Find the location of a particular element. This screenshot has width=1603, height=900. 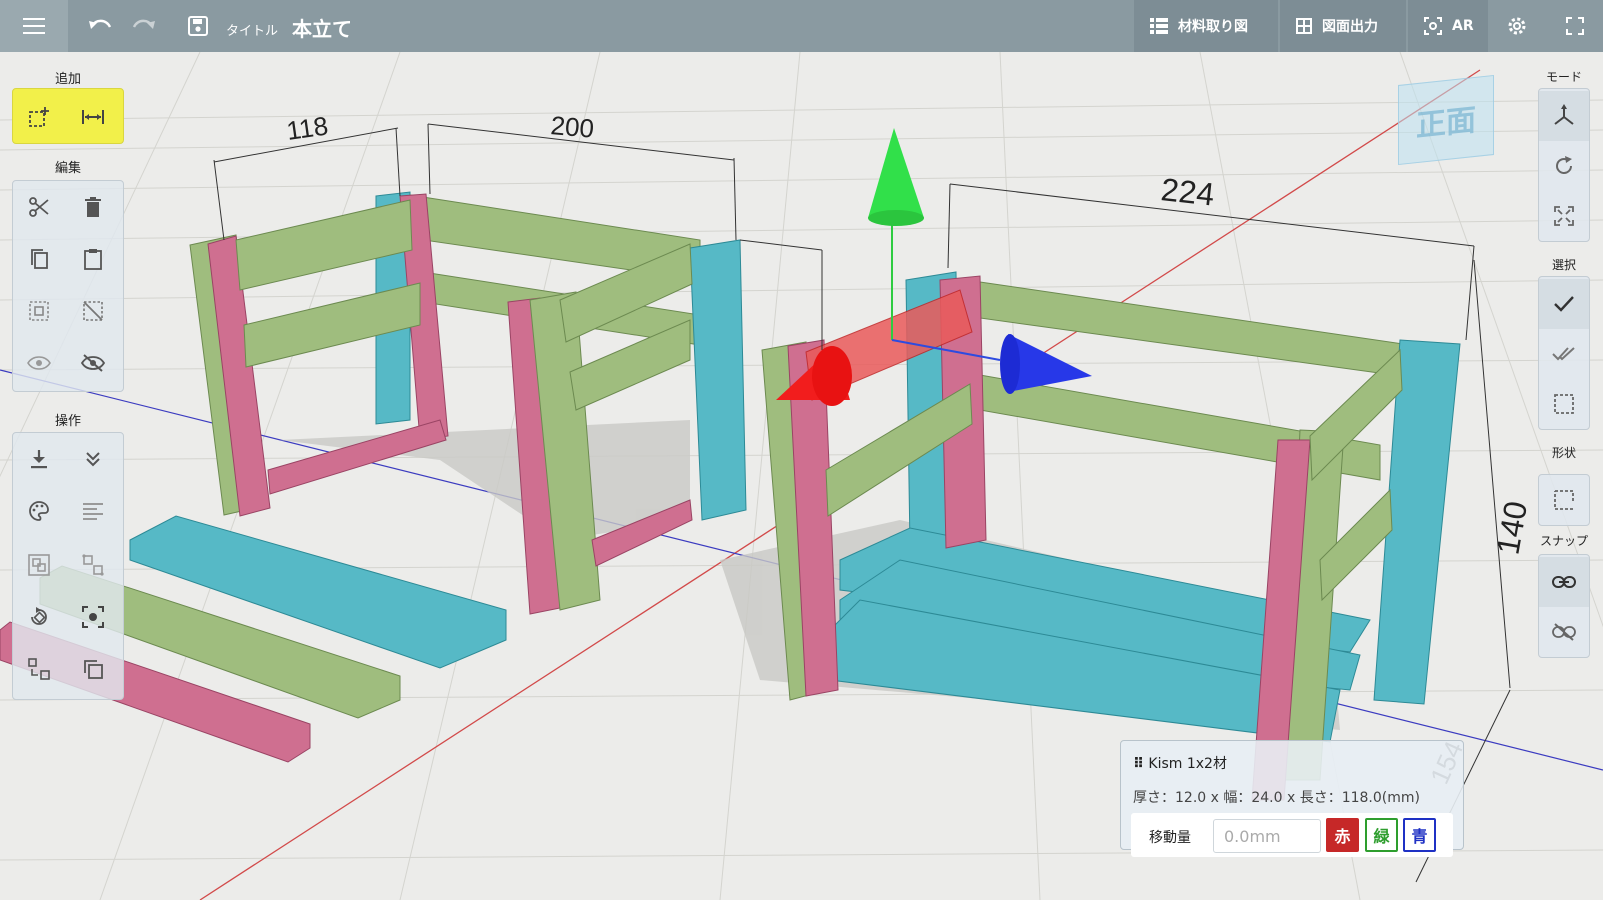

download-icon is located at coordinates (39, 459).